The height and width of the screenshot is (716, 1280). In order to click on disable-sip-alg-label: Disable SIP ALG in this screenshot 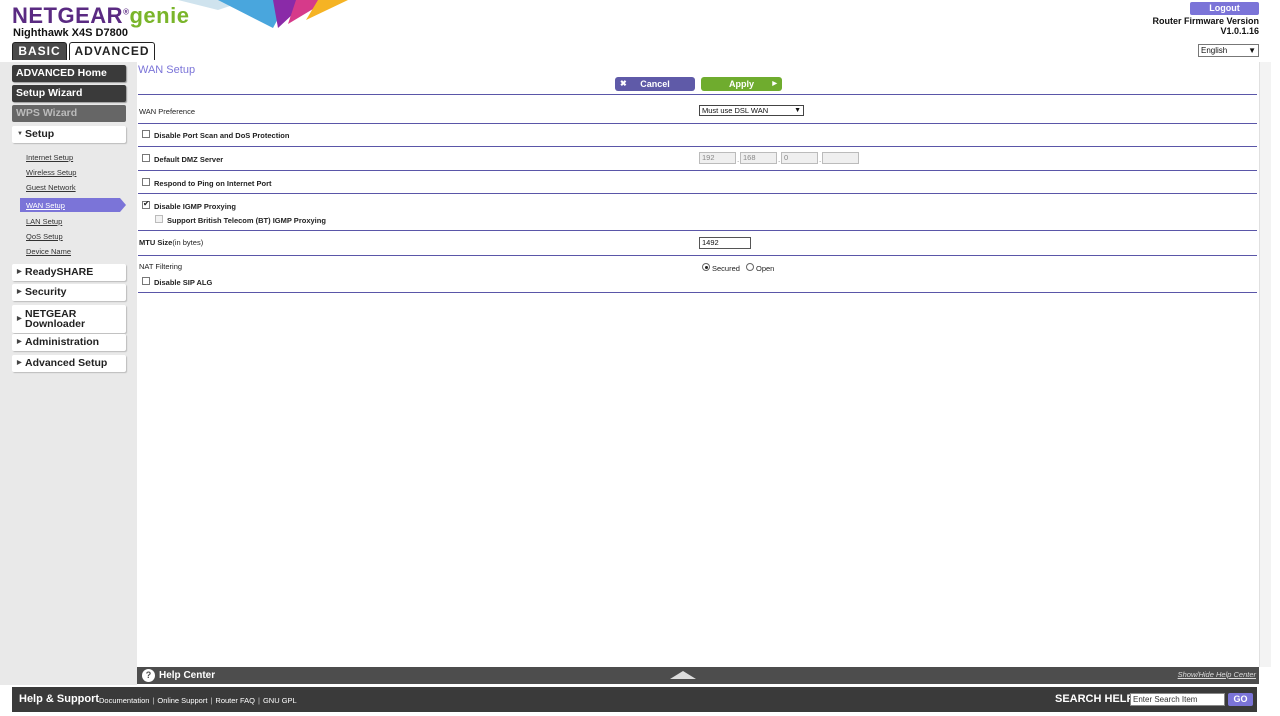, I will do `click(183, 282)`.